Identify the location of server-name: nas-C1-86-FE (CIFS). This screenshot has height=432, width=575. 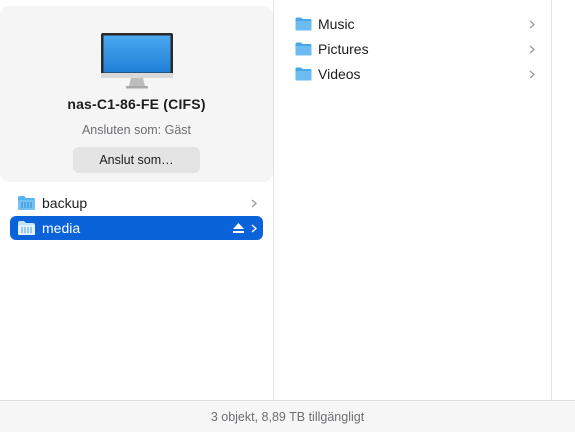
(136, 104).